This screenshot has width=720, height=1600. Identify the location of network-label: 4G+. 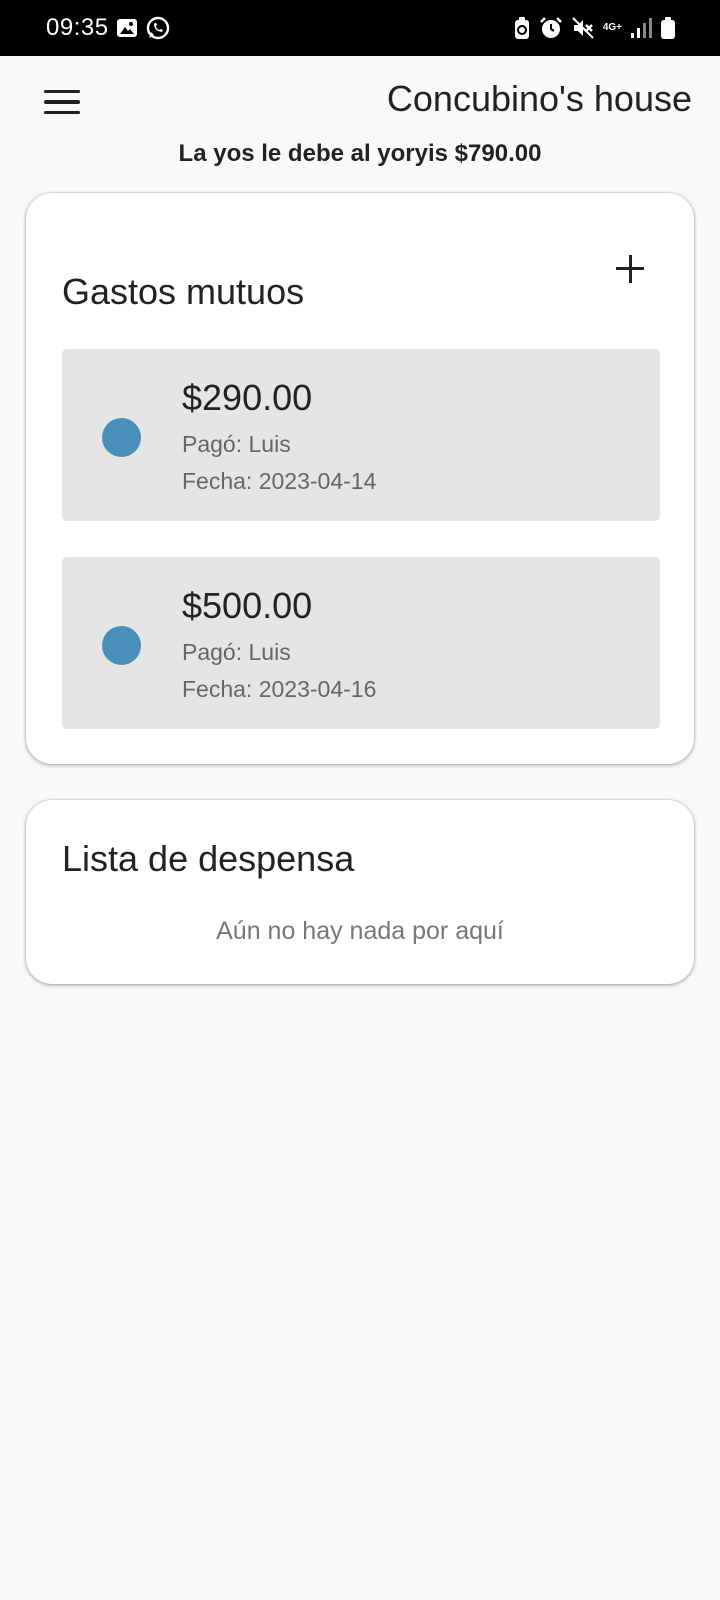
(612, 27).